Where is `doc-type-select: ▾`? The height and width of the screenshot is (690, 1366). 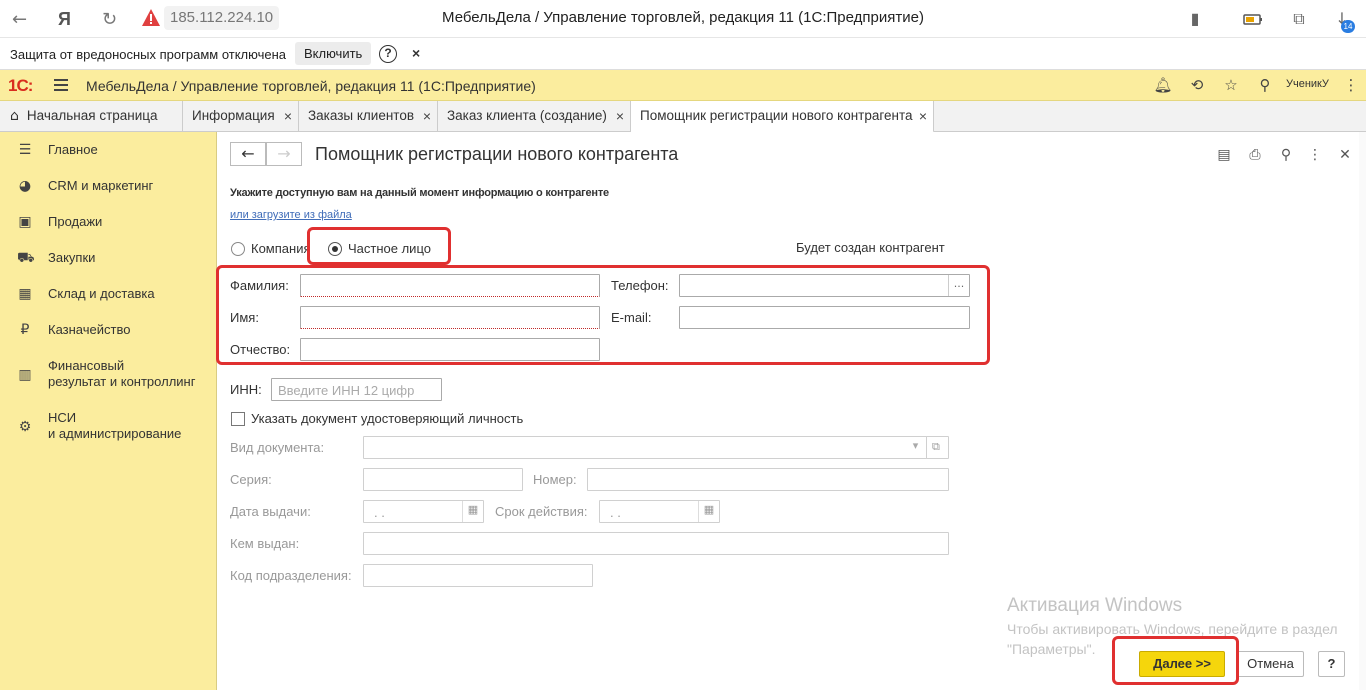
doc-type-select: ▾ is located at coordinates (645, 447).